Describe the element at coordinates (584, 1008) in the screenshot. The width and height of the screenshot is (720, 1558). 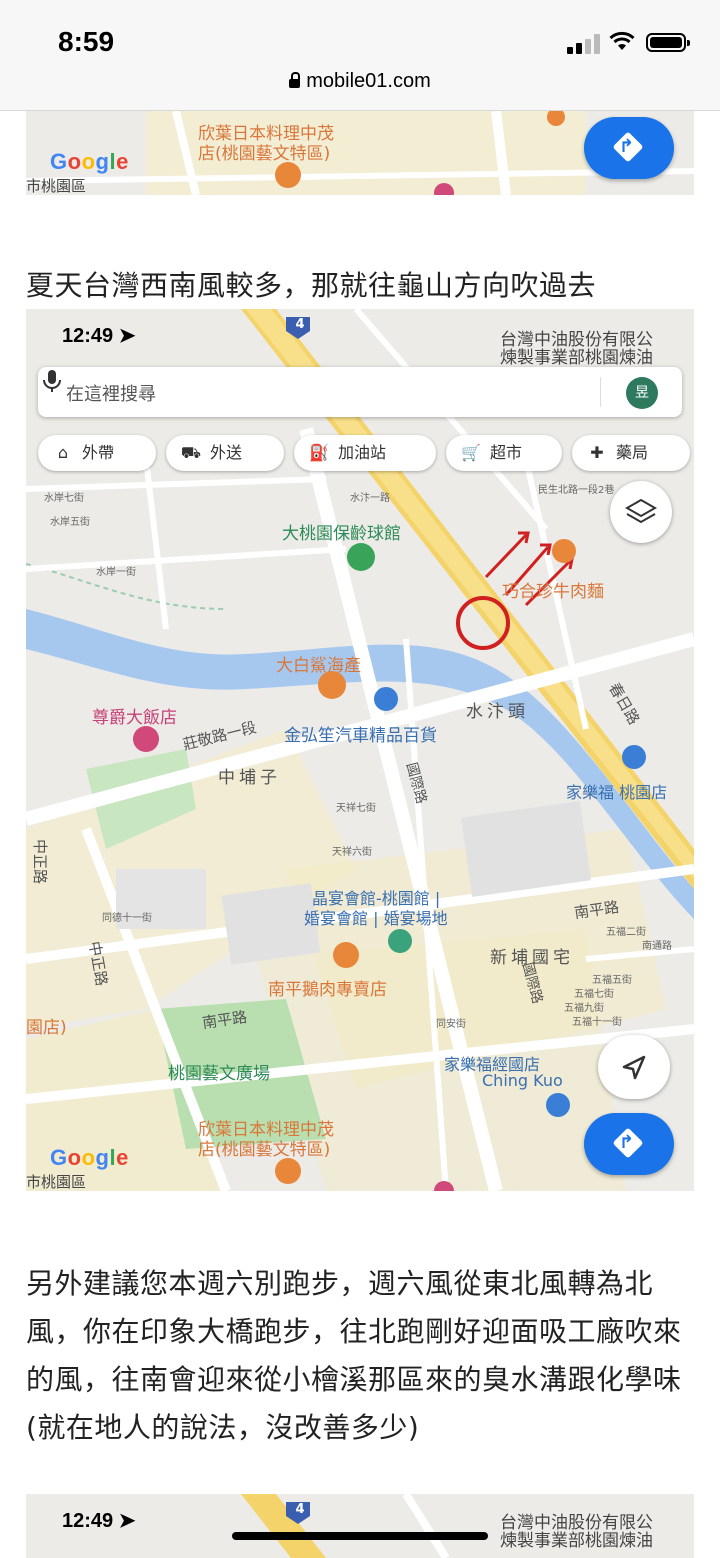
I see `street-label: 五福九街` at that location.